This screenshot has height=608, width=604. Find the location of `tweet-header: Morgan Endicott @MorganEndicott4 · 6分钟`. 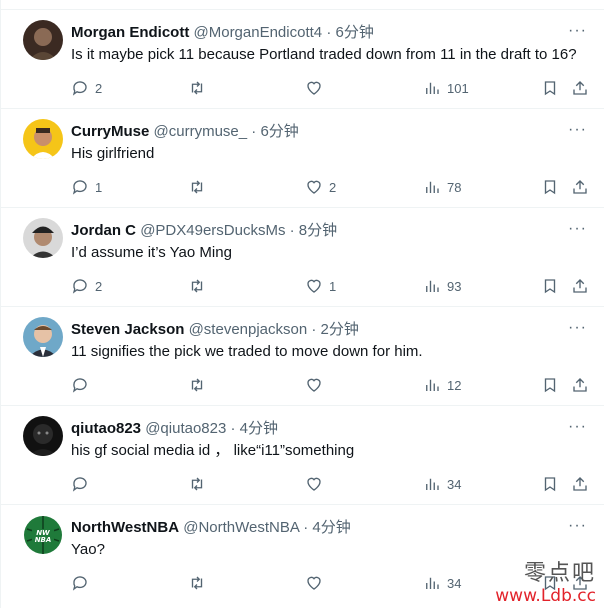

tweet-header: Morgan Endicott @MorganEndicott4 · 6分钟 is located at coordinates (318, 33).